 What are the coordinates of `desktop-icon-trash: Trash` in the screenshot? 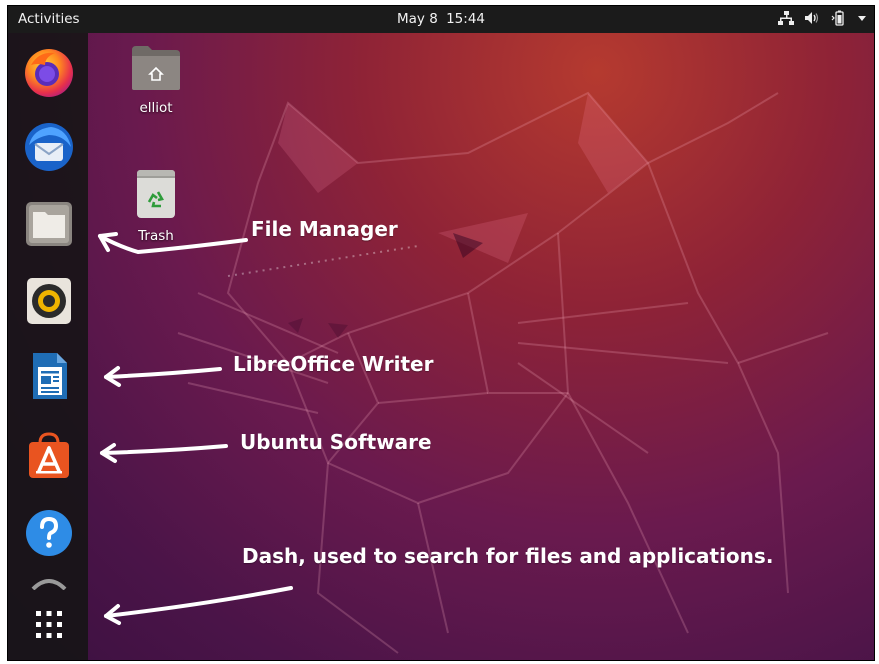 It's located at (156, 206).